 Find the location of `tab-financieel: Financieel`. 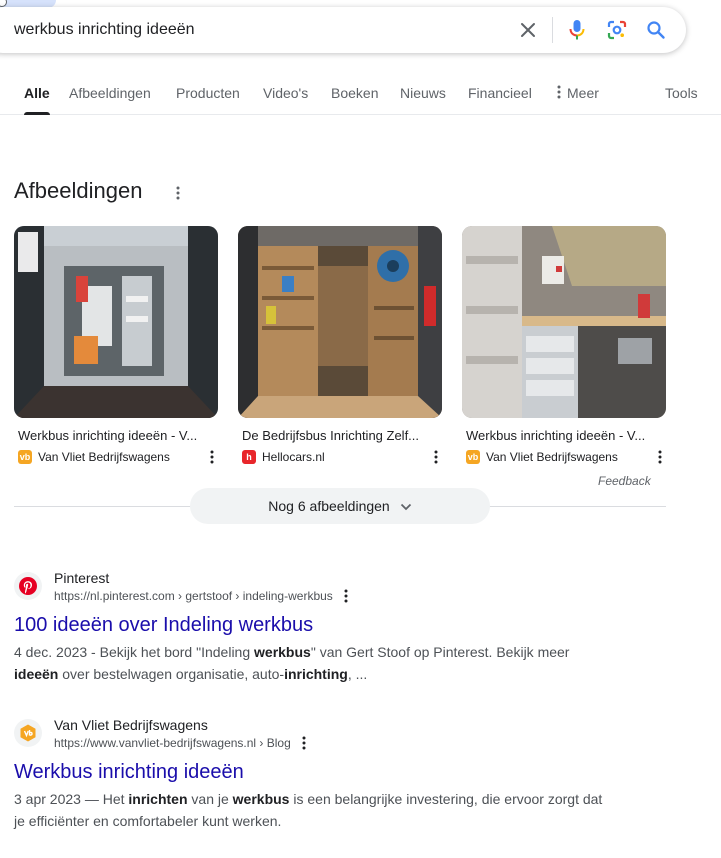

tab-financieel: Financieel is located at coordinates (500, 95).